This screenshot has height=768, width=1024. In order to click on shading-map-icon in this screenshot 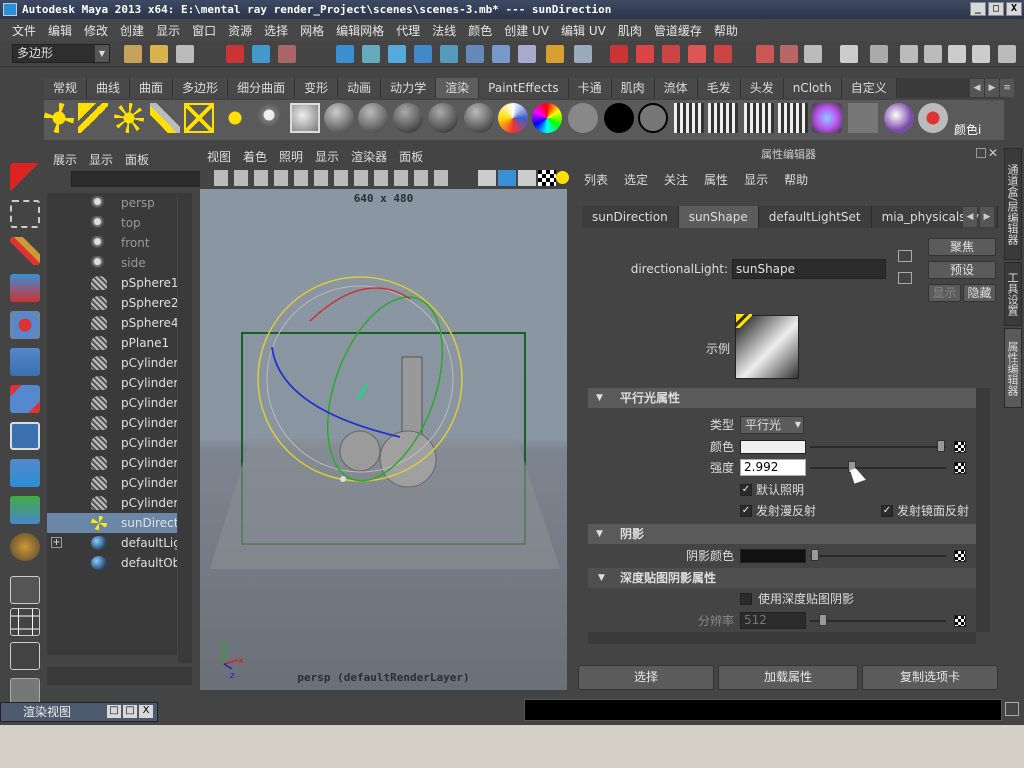, I will do `click(653, 118)`.